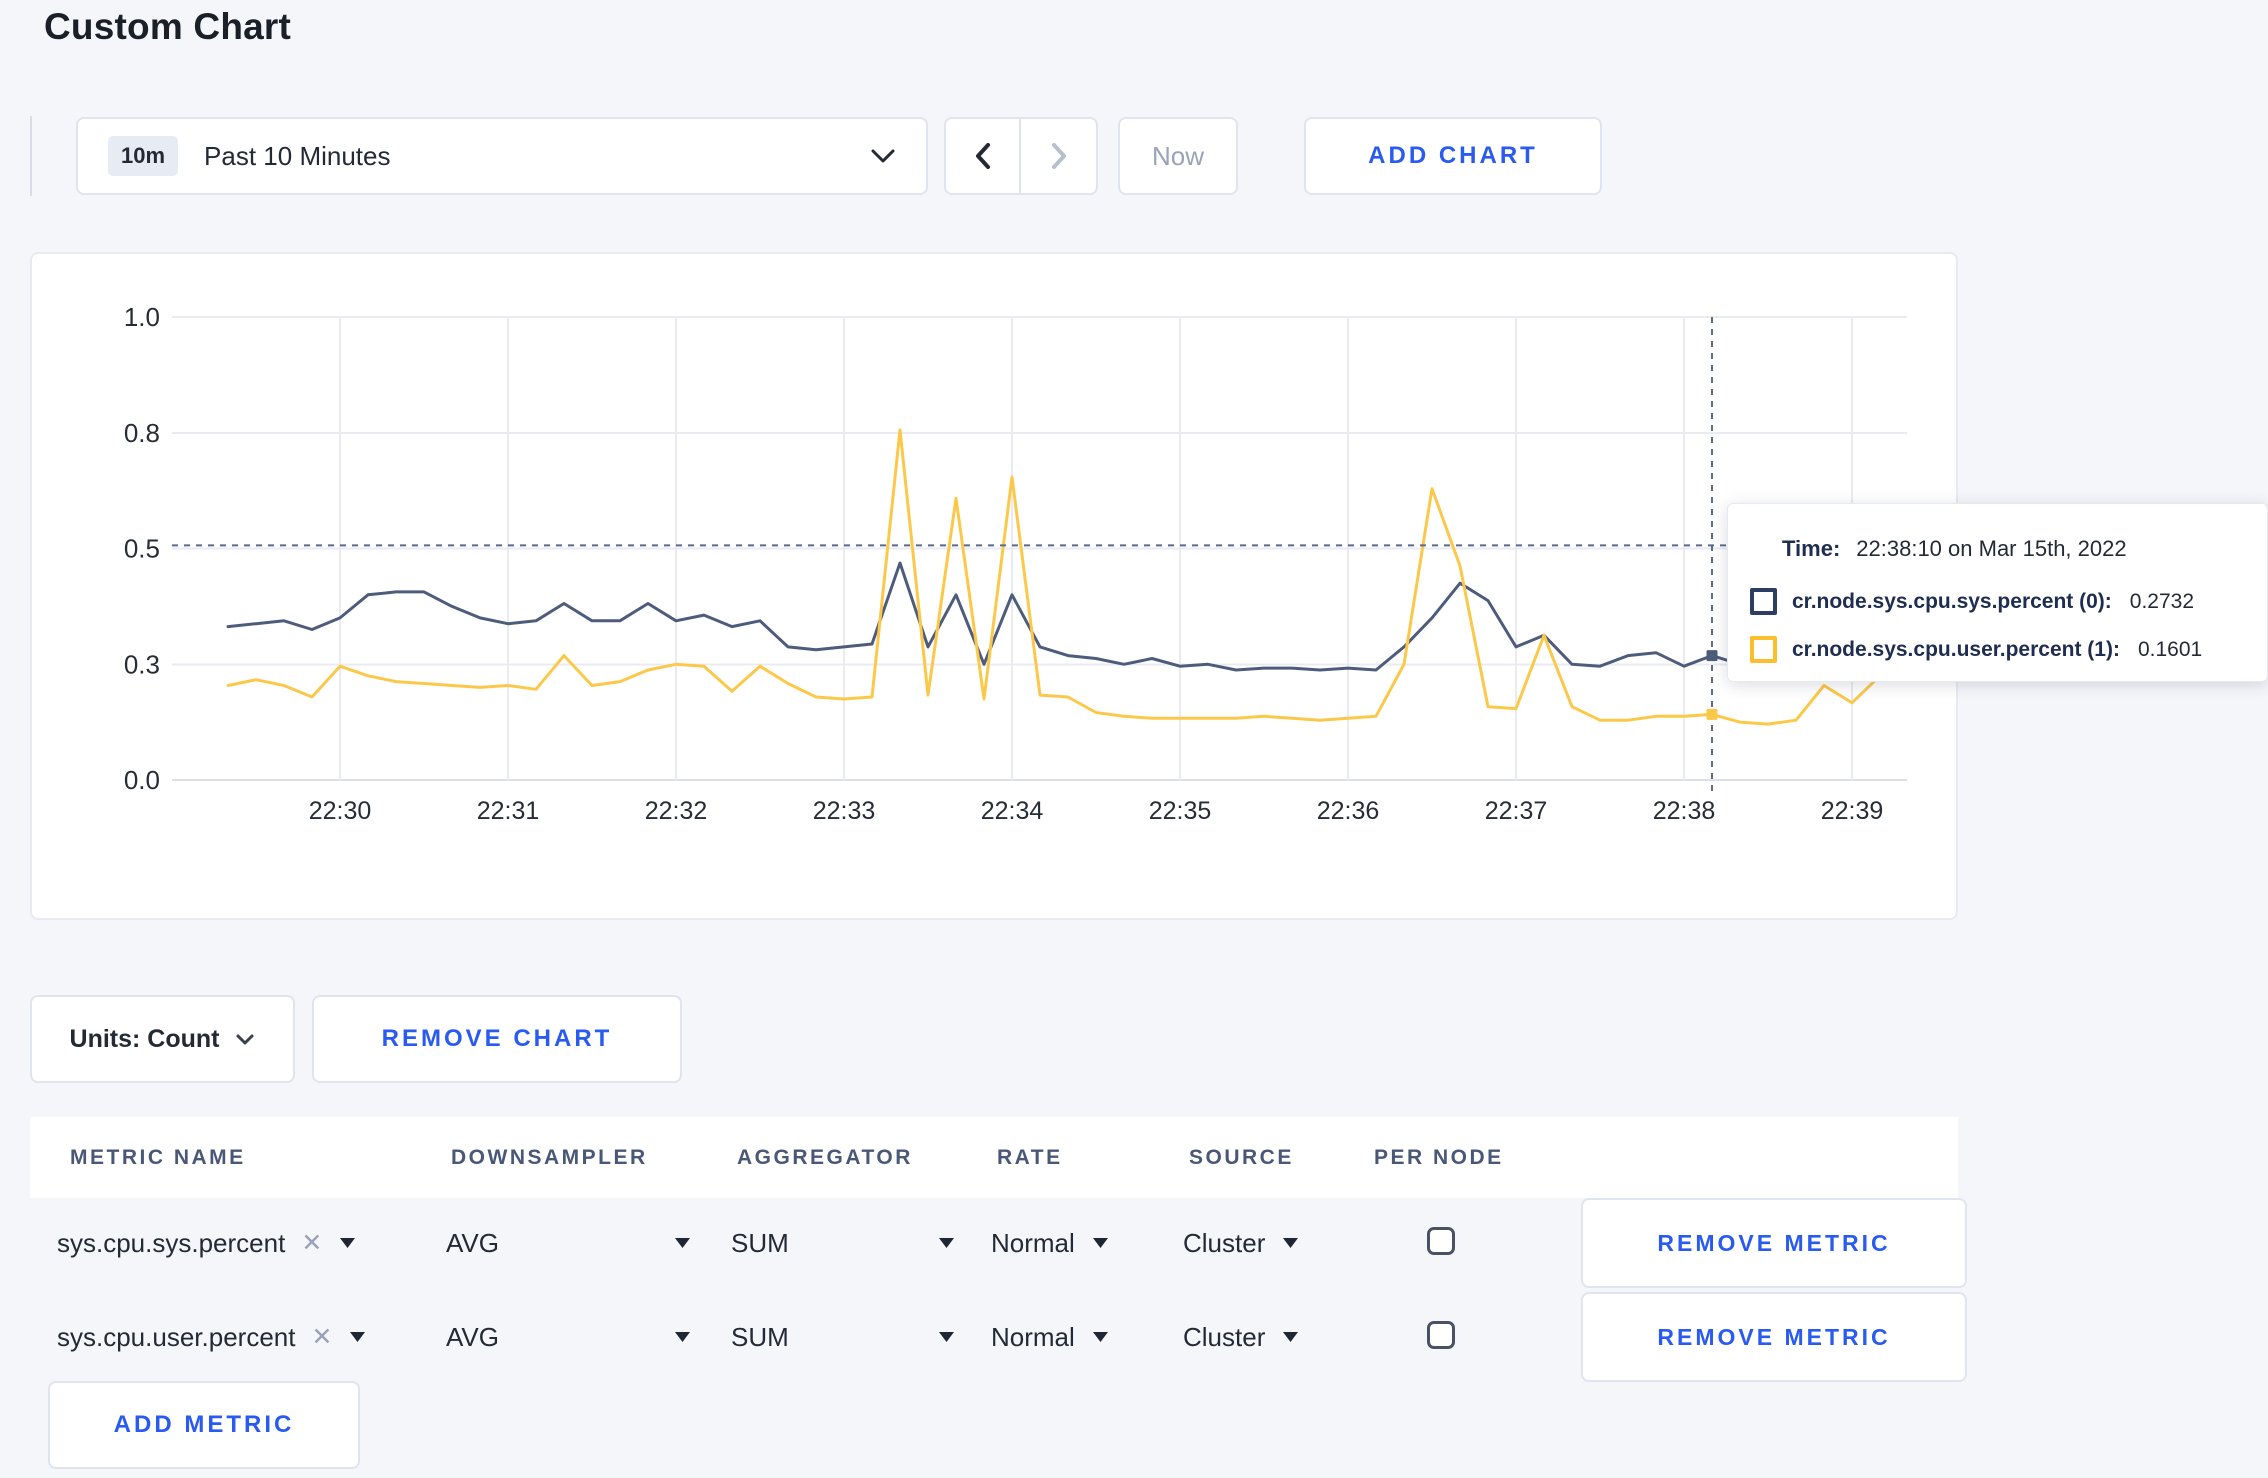 Image resolution: width=2268 pixels, height=1478 pixels. Describe the element at coordinates (1030, 1157) in the screenshot. I see `col-header-rate: RATE` at that location.